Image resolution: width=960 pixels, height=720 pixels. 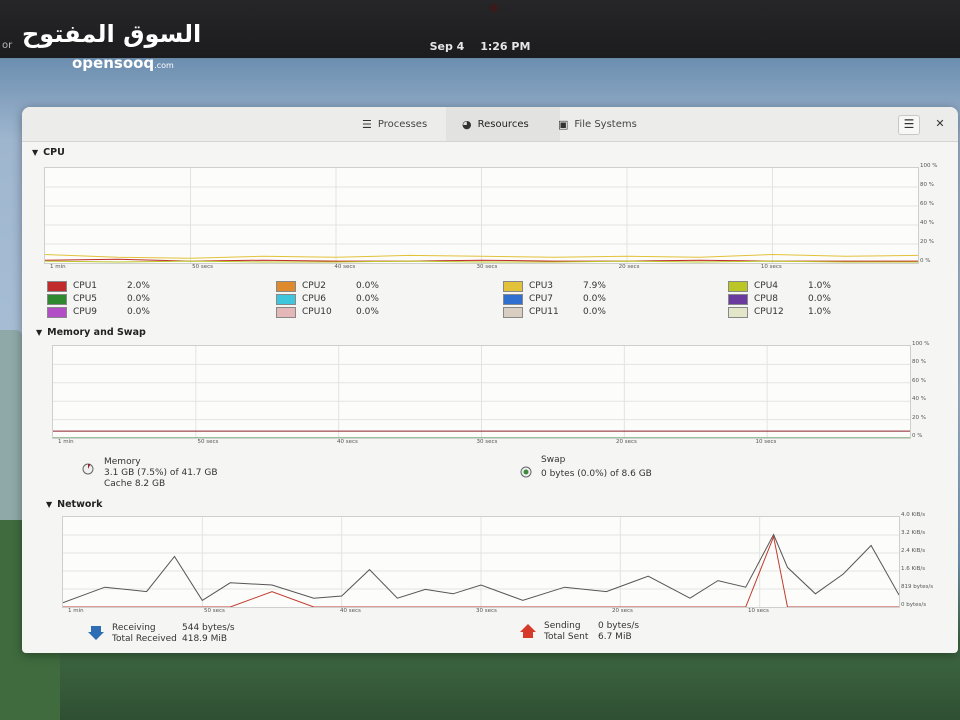 What do you see at coordinates (771, 267) in the screenshot?
I see `cpu-x-tick: 10 secs` at bounding box center [771, 267].